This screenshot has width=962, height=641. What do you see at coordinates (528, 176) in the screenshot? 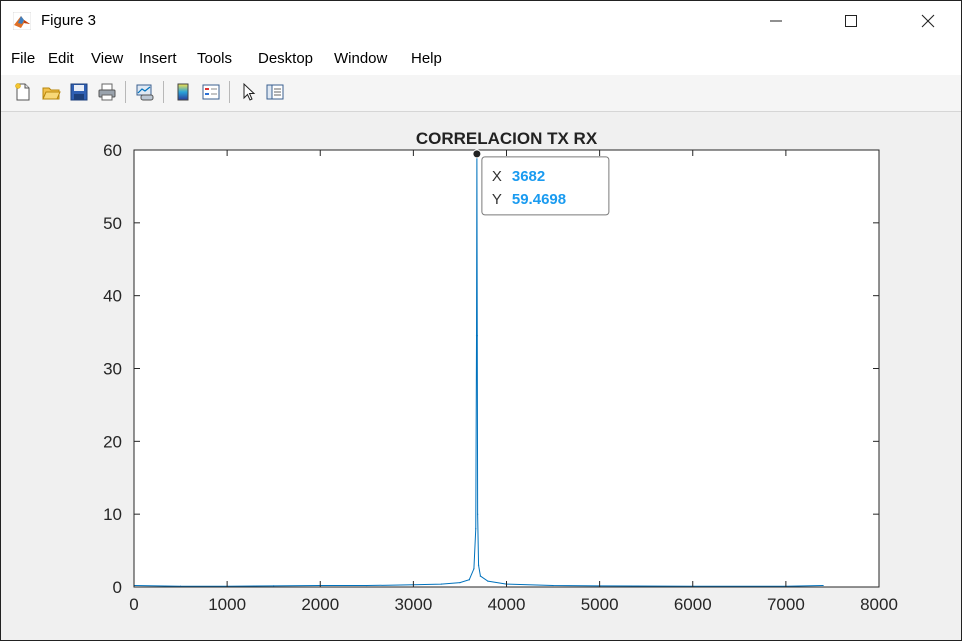
I see `data-tip-x-value: 3682` at bounding box center [528, 176].